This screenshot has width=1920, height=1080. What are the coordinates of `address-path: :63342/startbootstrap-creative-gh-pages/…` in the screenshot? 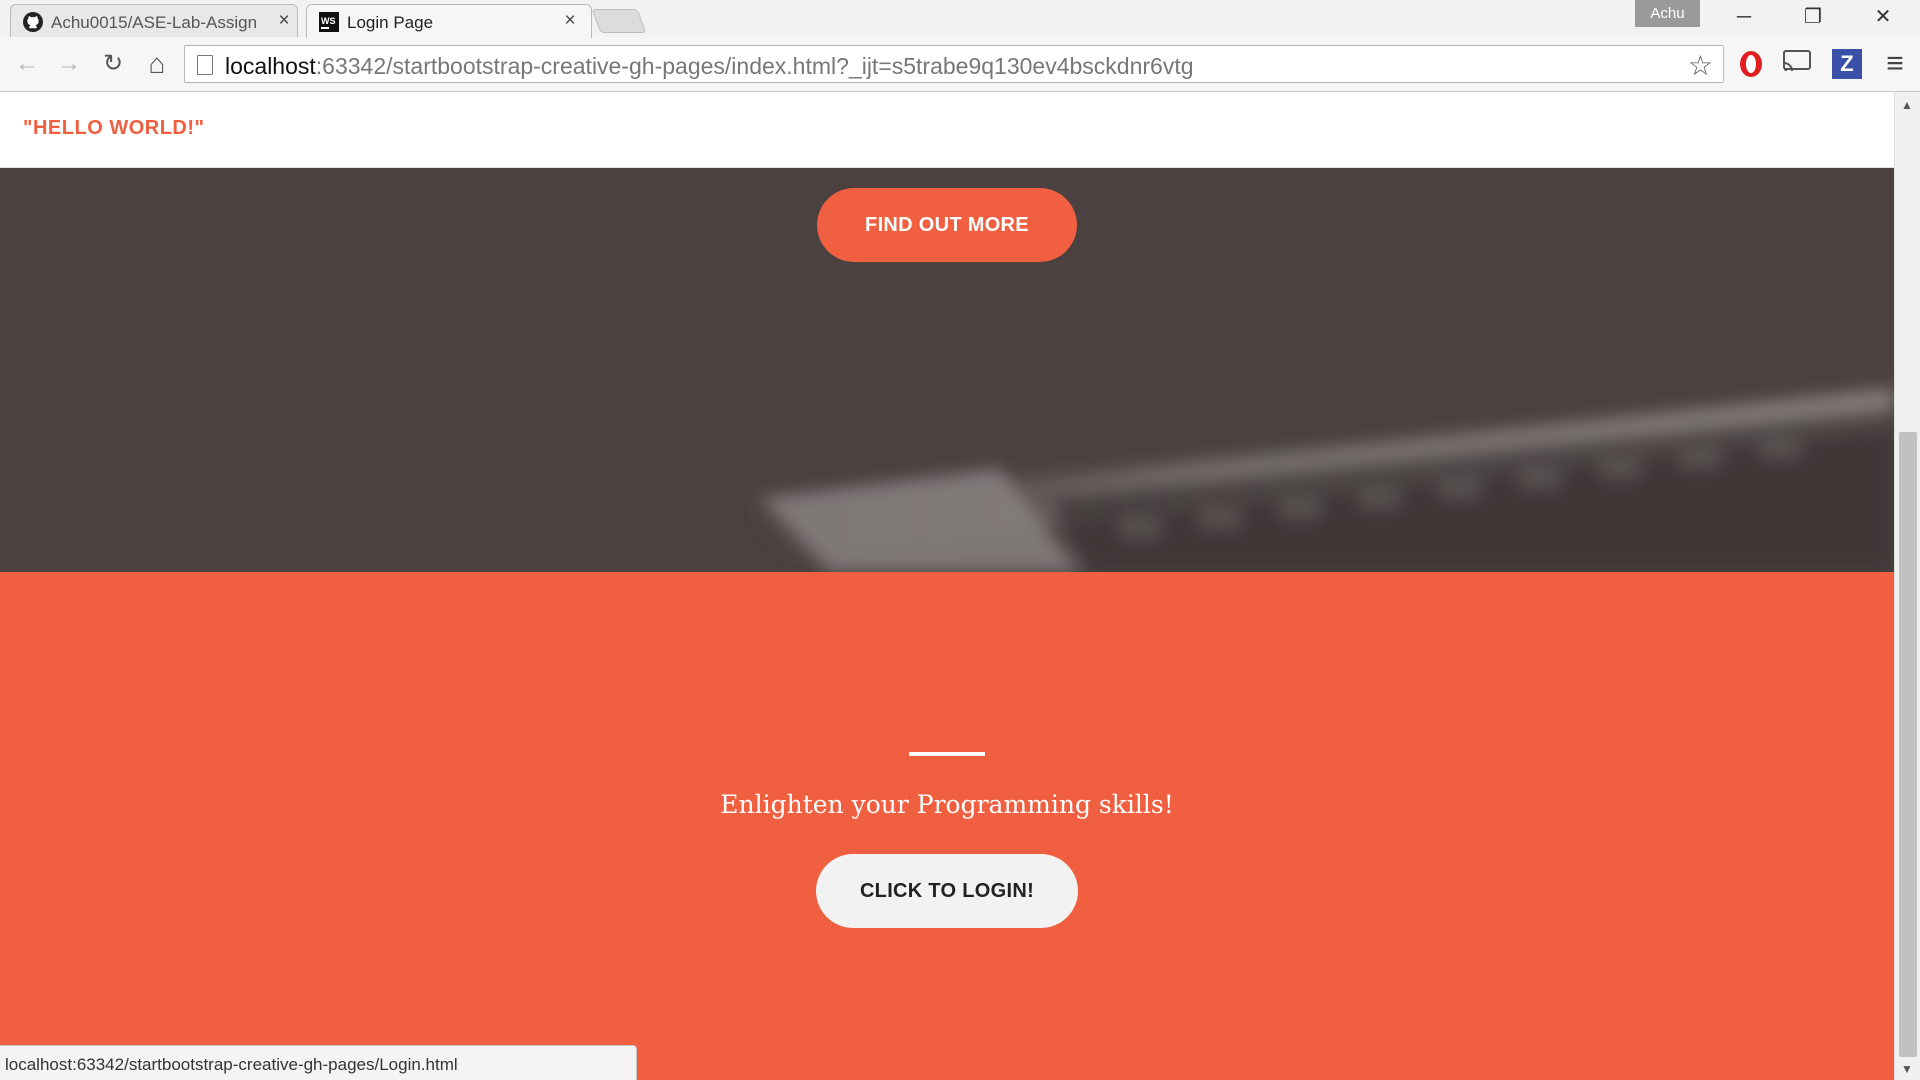 It's located at (754, 66).